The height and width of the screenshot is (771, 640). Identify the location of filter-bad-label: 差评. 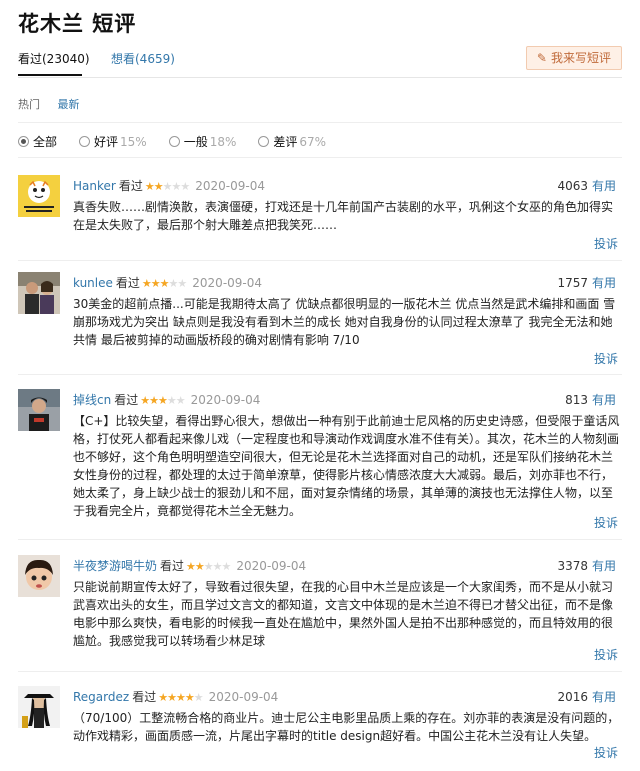
(285, 142).